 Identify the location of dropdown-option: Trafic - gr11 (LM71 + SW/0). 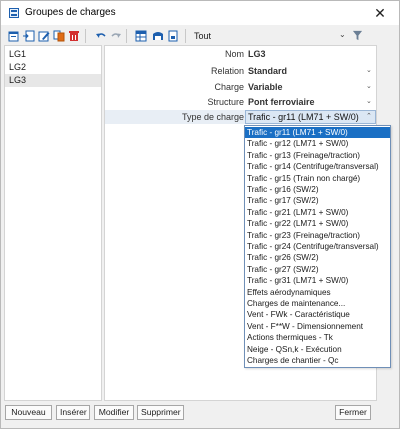
(317, 133).